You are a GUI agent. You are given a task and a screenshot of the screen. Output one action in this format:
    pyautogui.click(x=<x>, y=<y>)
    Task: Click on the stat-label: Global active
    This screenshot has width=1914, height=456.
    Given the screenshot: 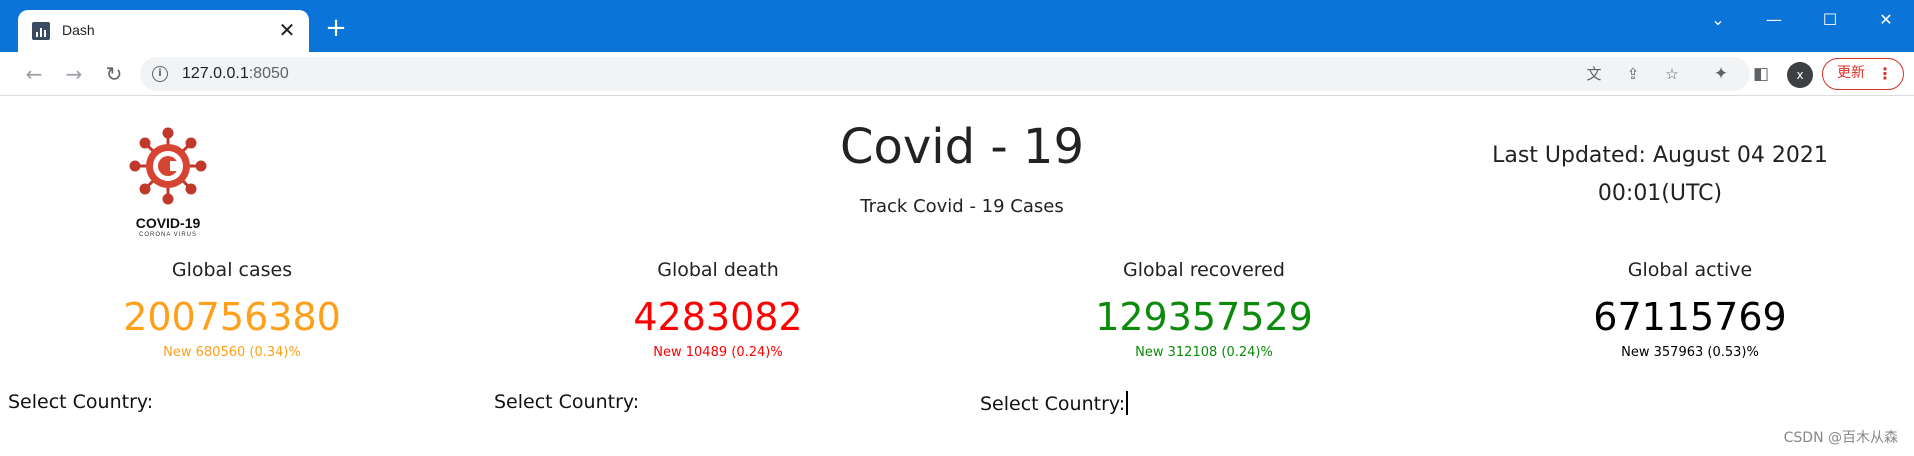 What is the action you would take?
    pyautogui.click(x=1690, y=270)
    